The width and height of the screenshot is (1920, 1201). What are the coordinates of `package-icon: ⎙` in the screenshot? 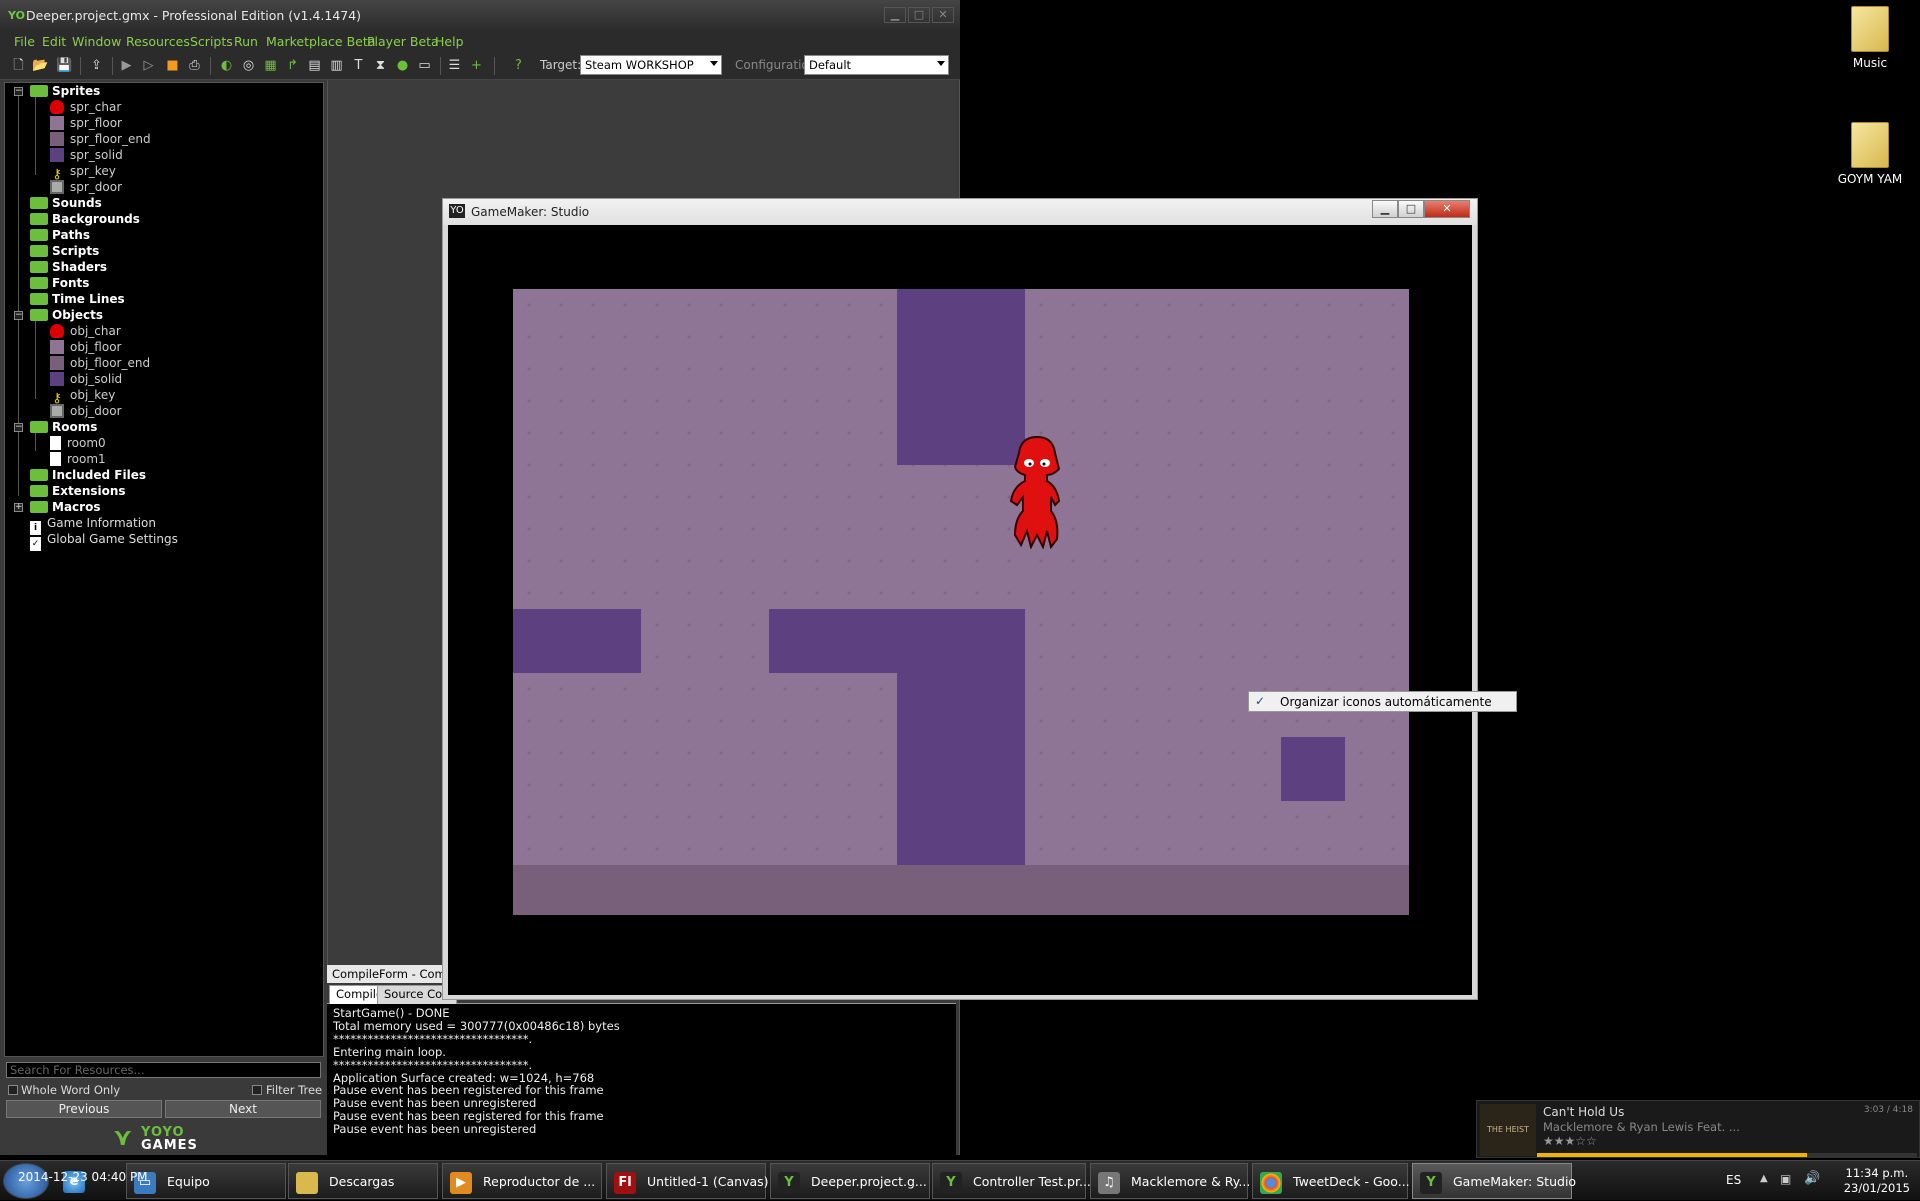 It's located at (194, 65).